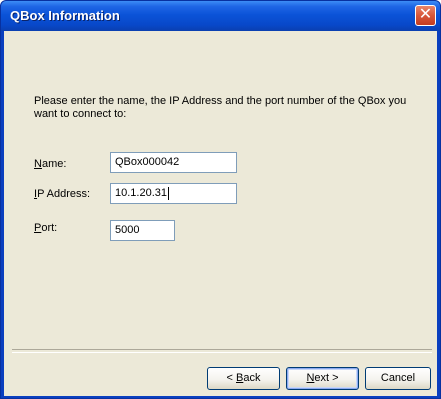 The height and width of the screenshot is (399, 441). Describe the element at coordinates (142, 230) in the screenshot. I see `port-input: 5000` at that location.